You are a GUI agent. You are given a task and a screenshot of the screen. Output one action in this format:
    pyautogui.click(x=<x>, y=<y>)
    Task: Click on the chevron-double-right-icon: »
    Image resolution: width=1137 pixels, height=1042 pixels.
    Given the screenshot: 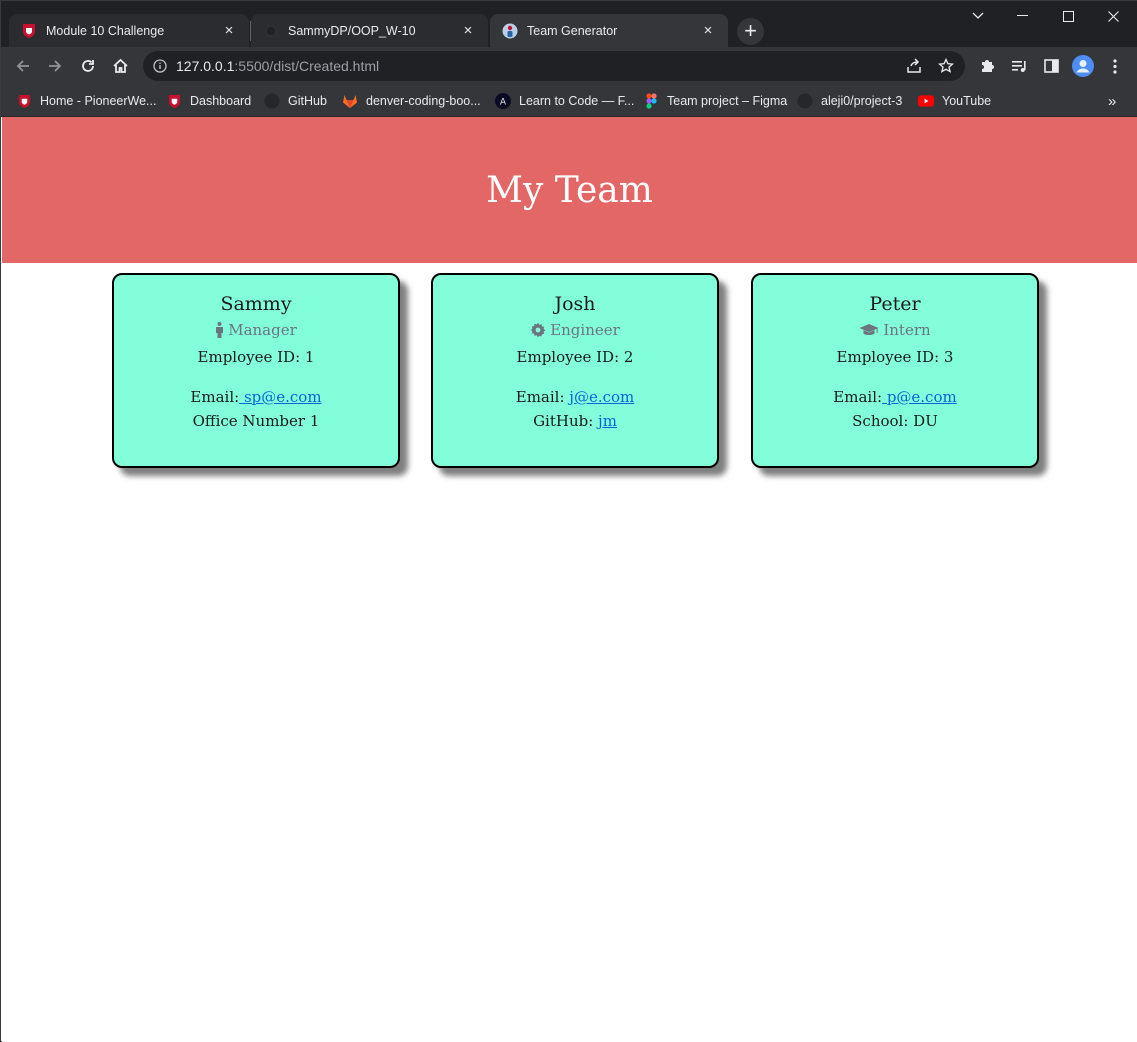 What is the action you would take?
    pyautogui.click(x=1112, y=101)
    